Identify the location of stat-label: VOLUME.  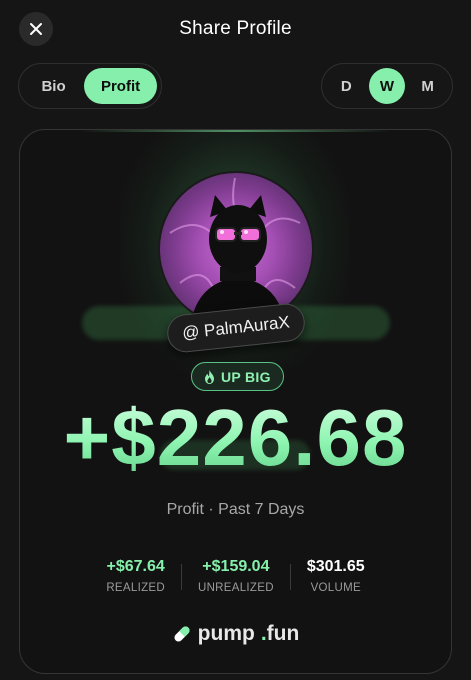
(335, 588).